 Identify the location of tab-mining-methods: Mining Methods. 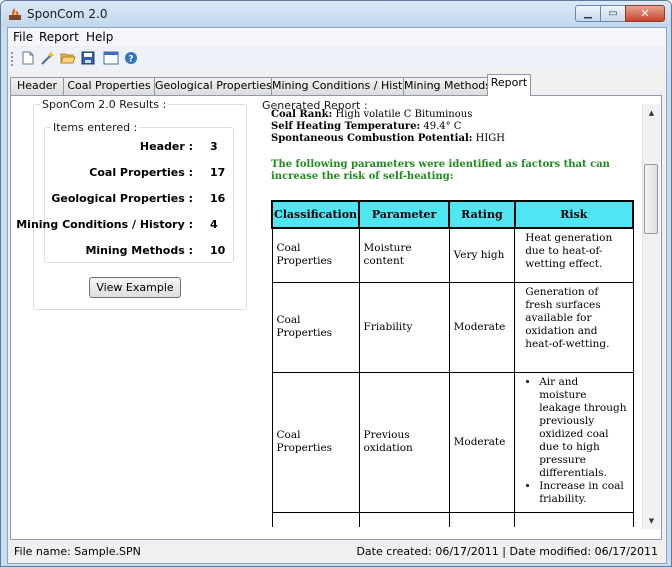
(447, 86).